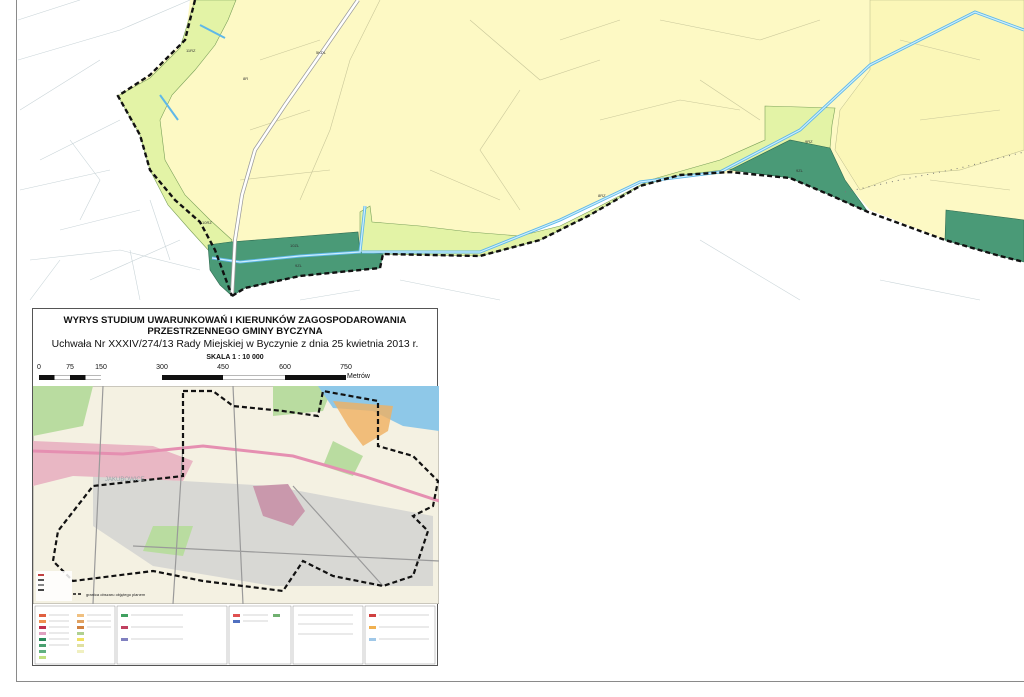 The image size is (1024, 697). Describe the element at coordinates (191, 50) in the screenshot. I see `svg-text: 11RZ` at that location.